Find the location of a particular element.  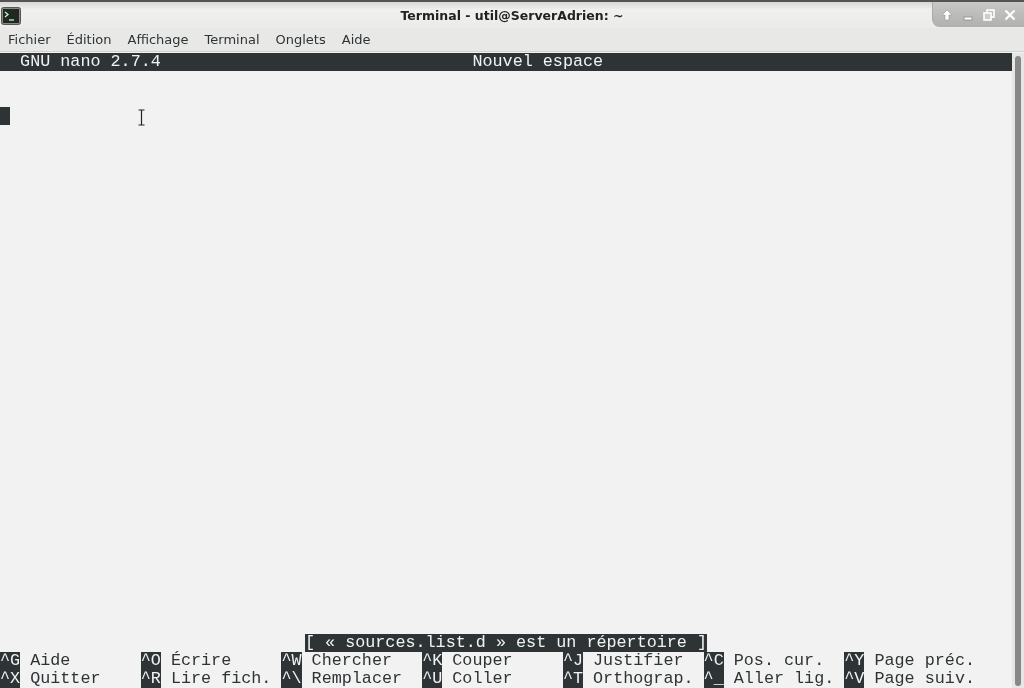

shortcut-label: Aller lig. is located at coordinates (783, 679).